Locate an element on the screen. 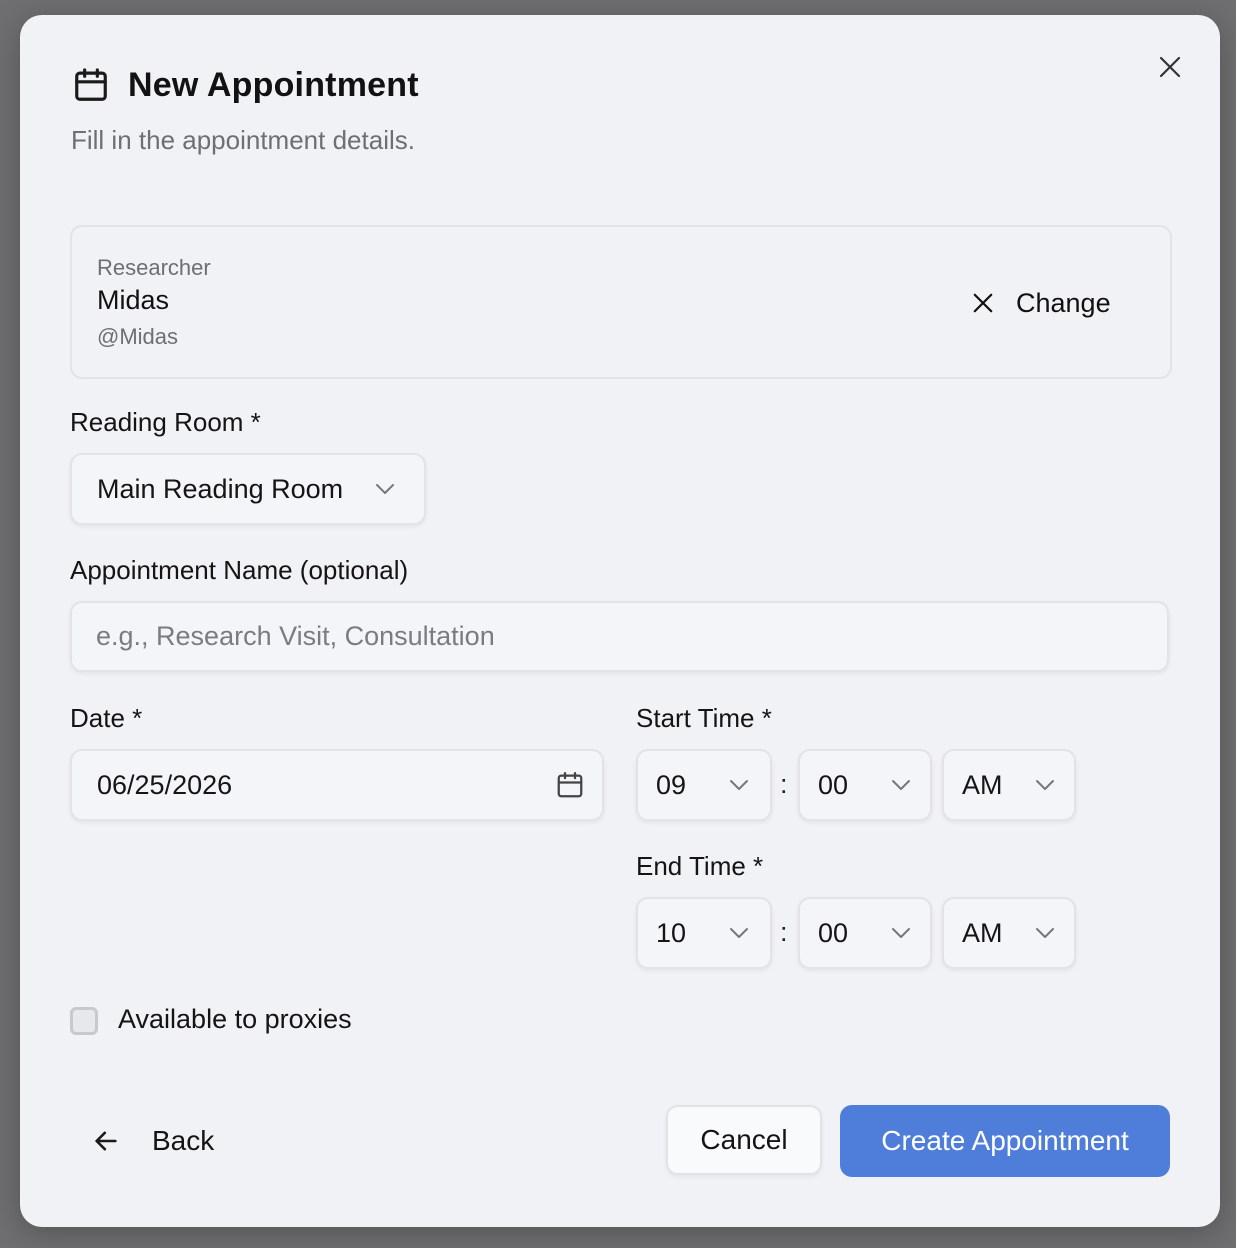  dialog-subtitle: Fill in the appointment details. is located at coordinates (243, 140).